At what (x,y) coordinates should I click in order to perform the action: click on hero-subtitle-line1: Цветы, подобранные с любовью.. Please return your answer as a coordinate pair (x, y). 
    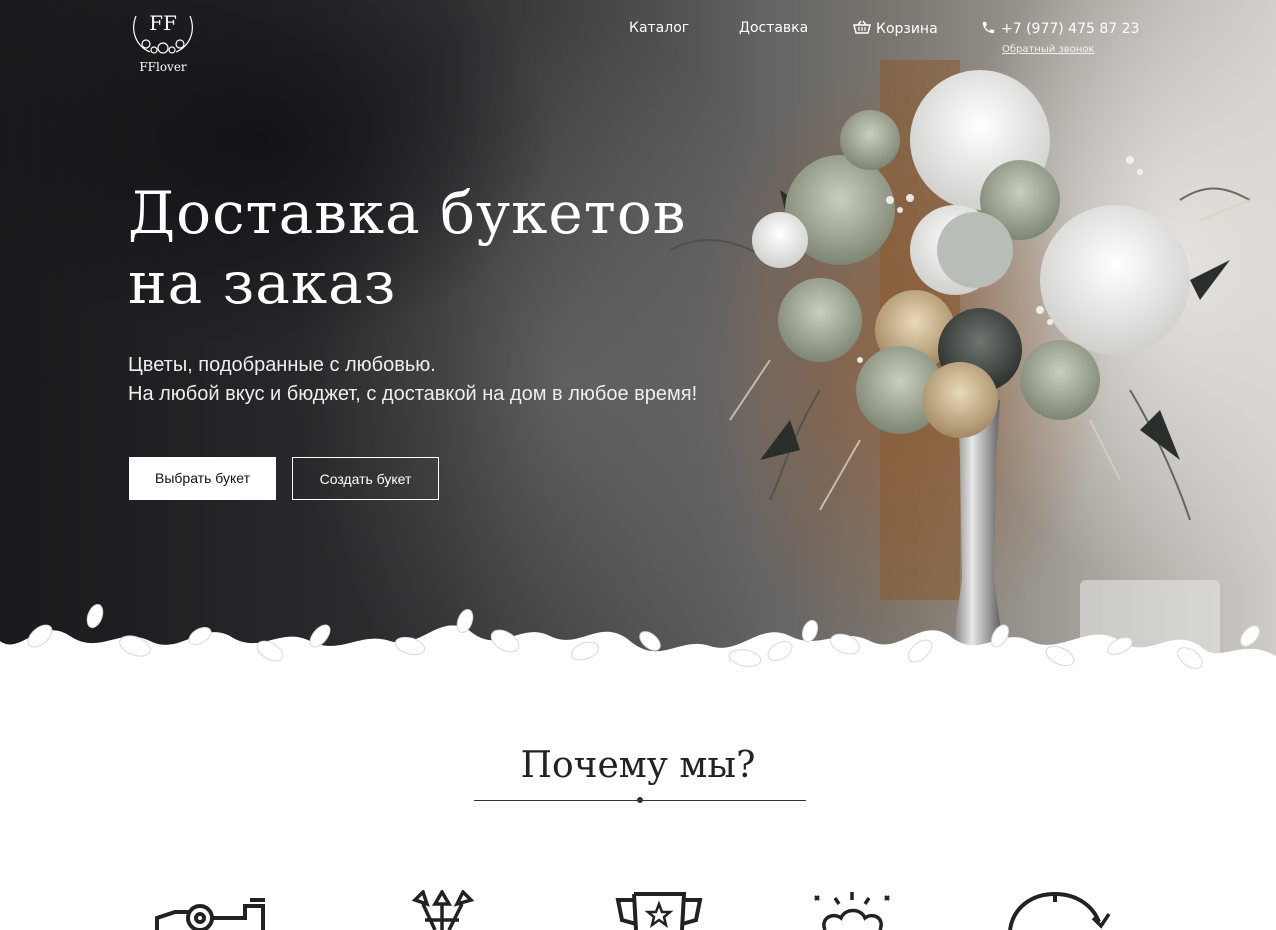
    Looking at the image, I should click on (282, 365).